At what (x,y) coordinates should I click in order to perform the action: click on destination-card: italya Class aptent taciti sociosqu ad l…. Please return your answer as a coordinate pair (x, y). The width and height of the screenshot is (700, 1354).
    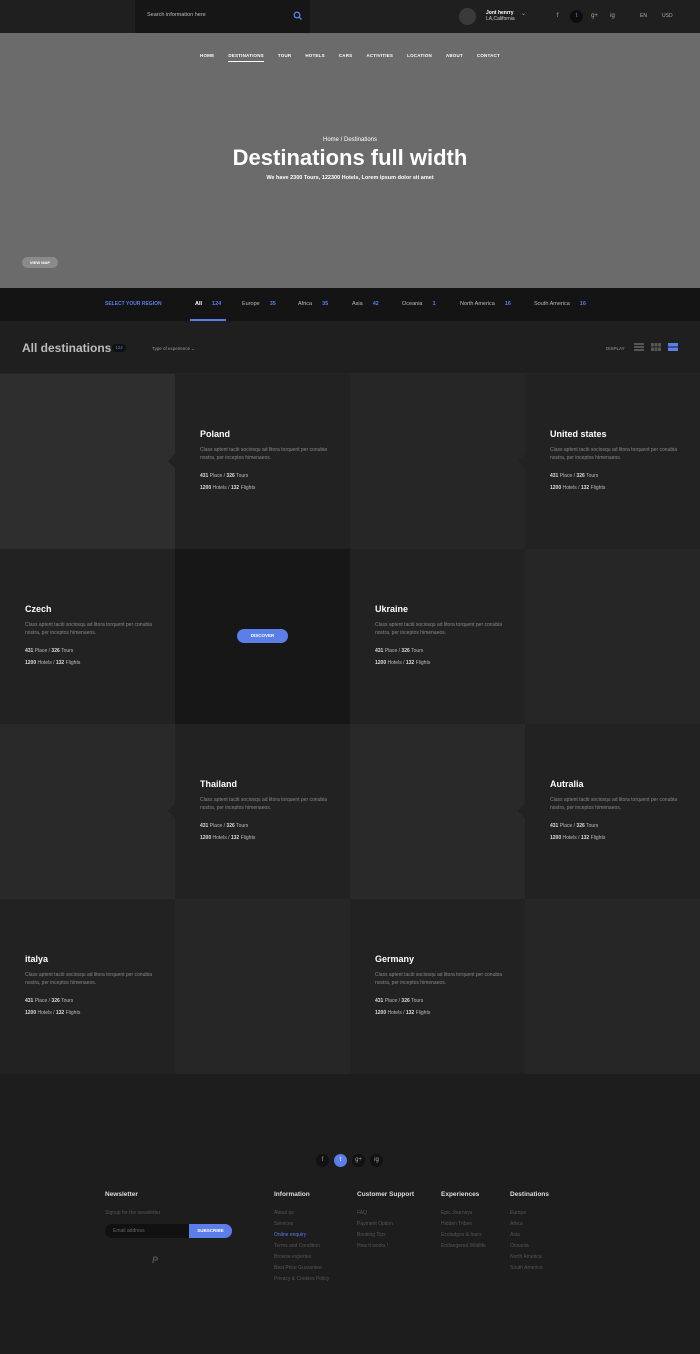
    Looking at the image, I should click on (87, 986).